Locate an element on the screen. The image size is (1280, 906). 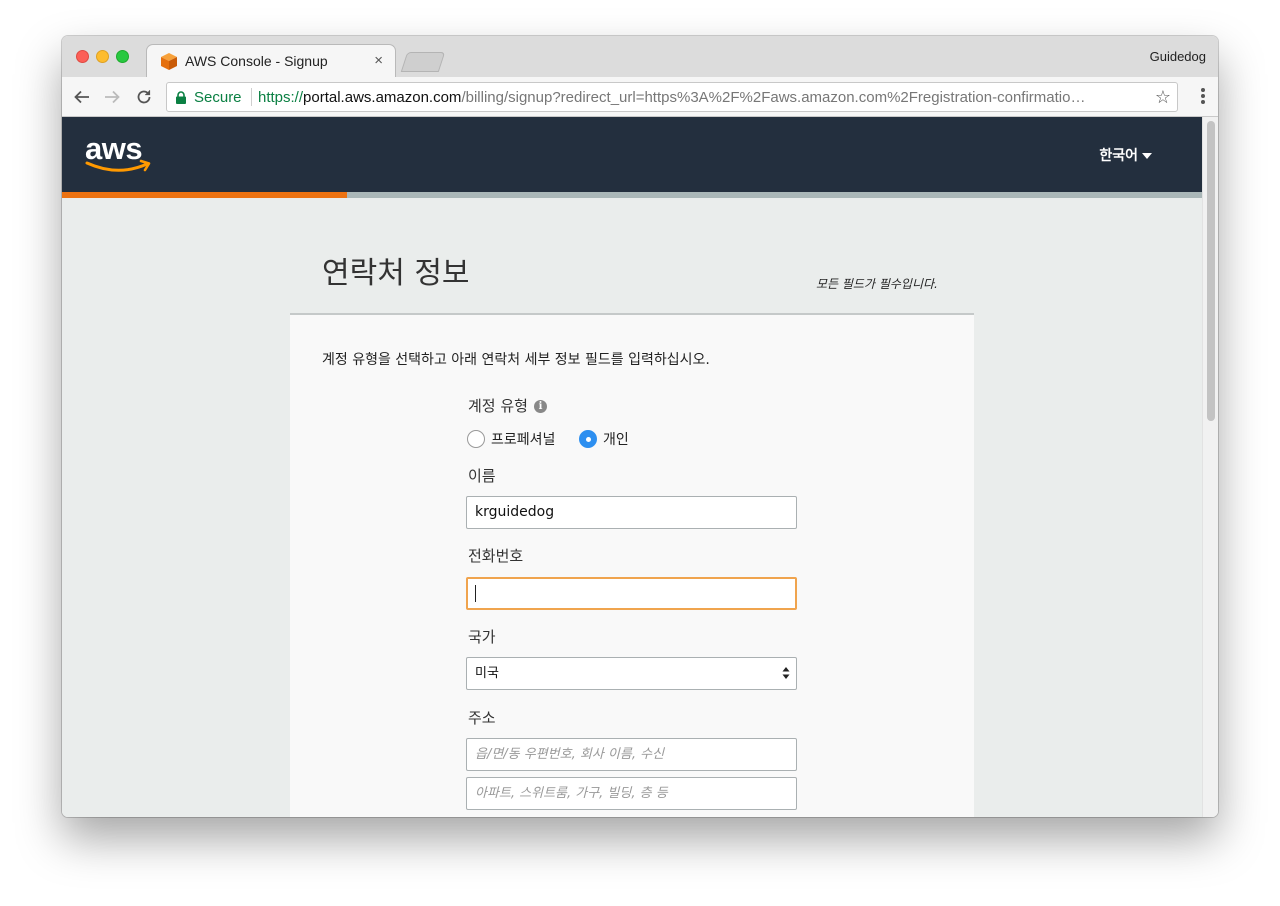
language-label: 한국어 is located at coordinates (1118, 156).